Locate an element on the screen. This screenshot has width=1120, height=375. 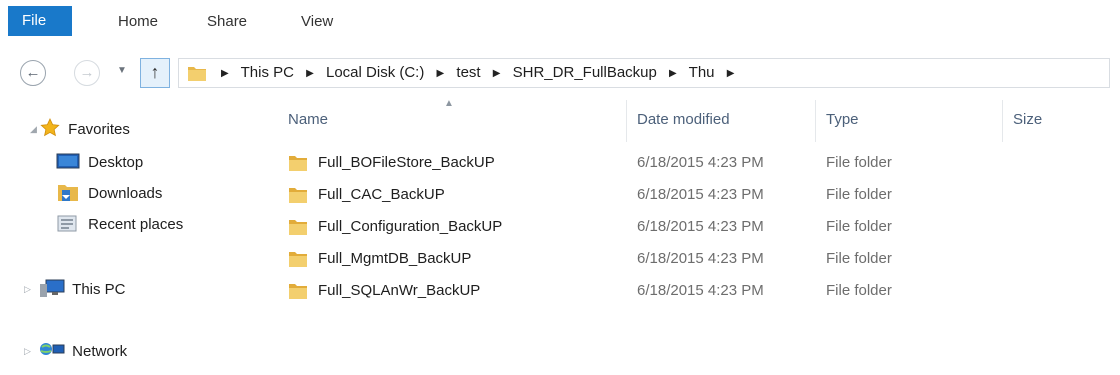
file-name: Full_SQLAnWr_BackUP is located at coordinates (399, 290).